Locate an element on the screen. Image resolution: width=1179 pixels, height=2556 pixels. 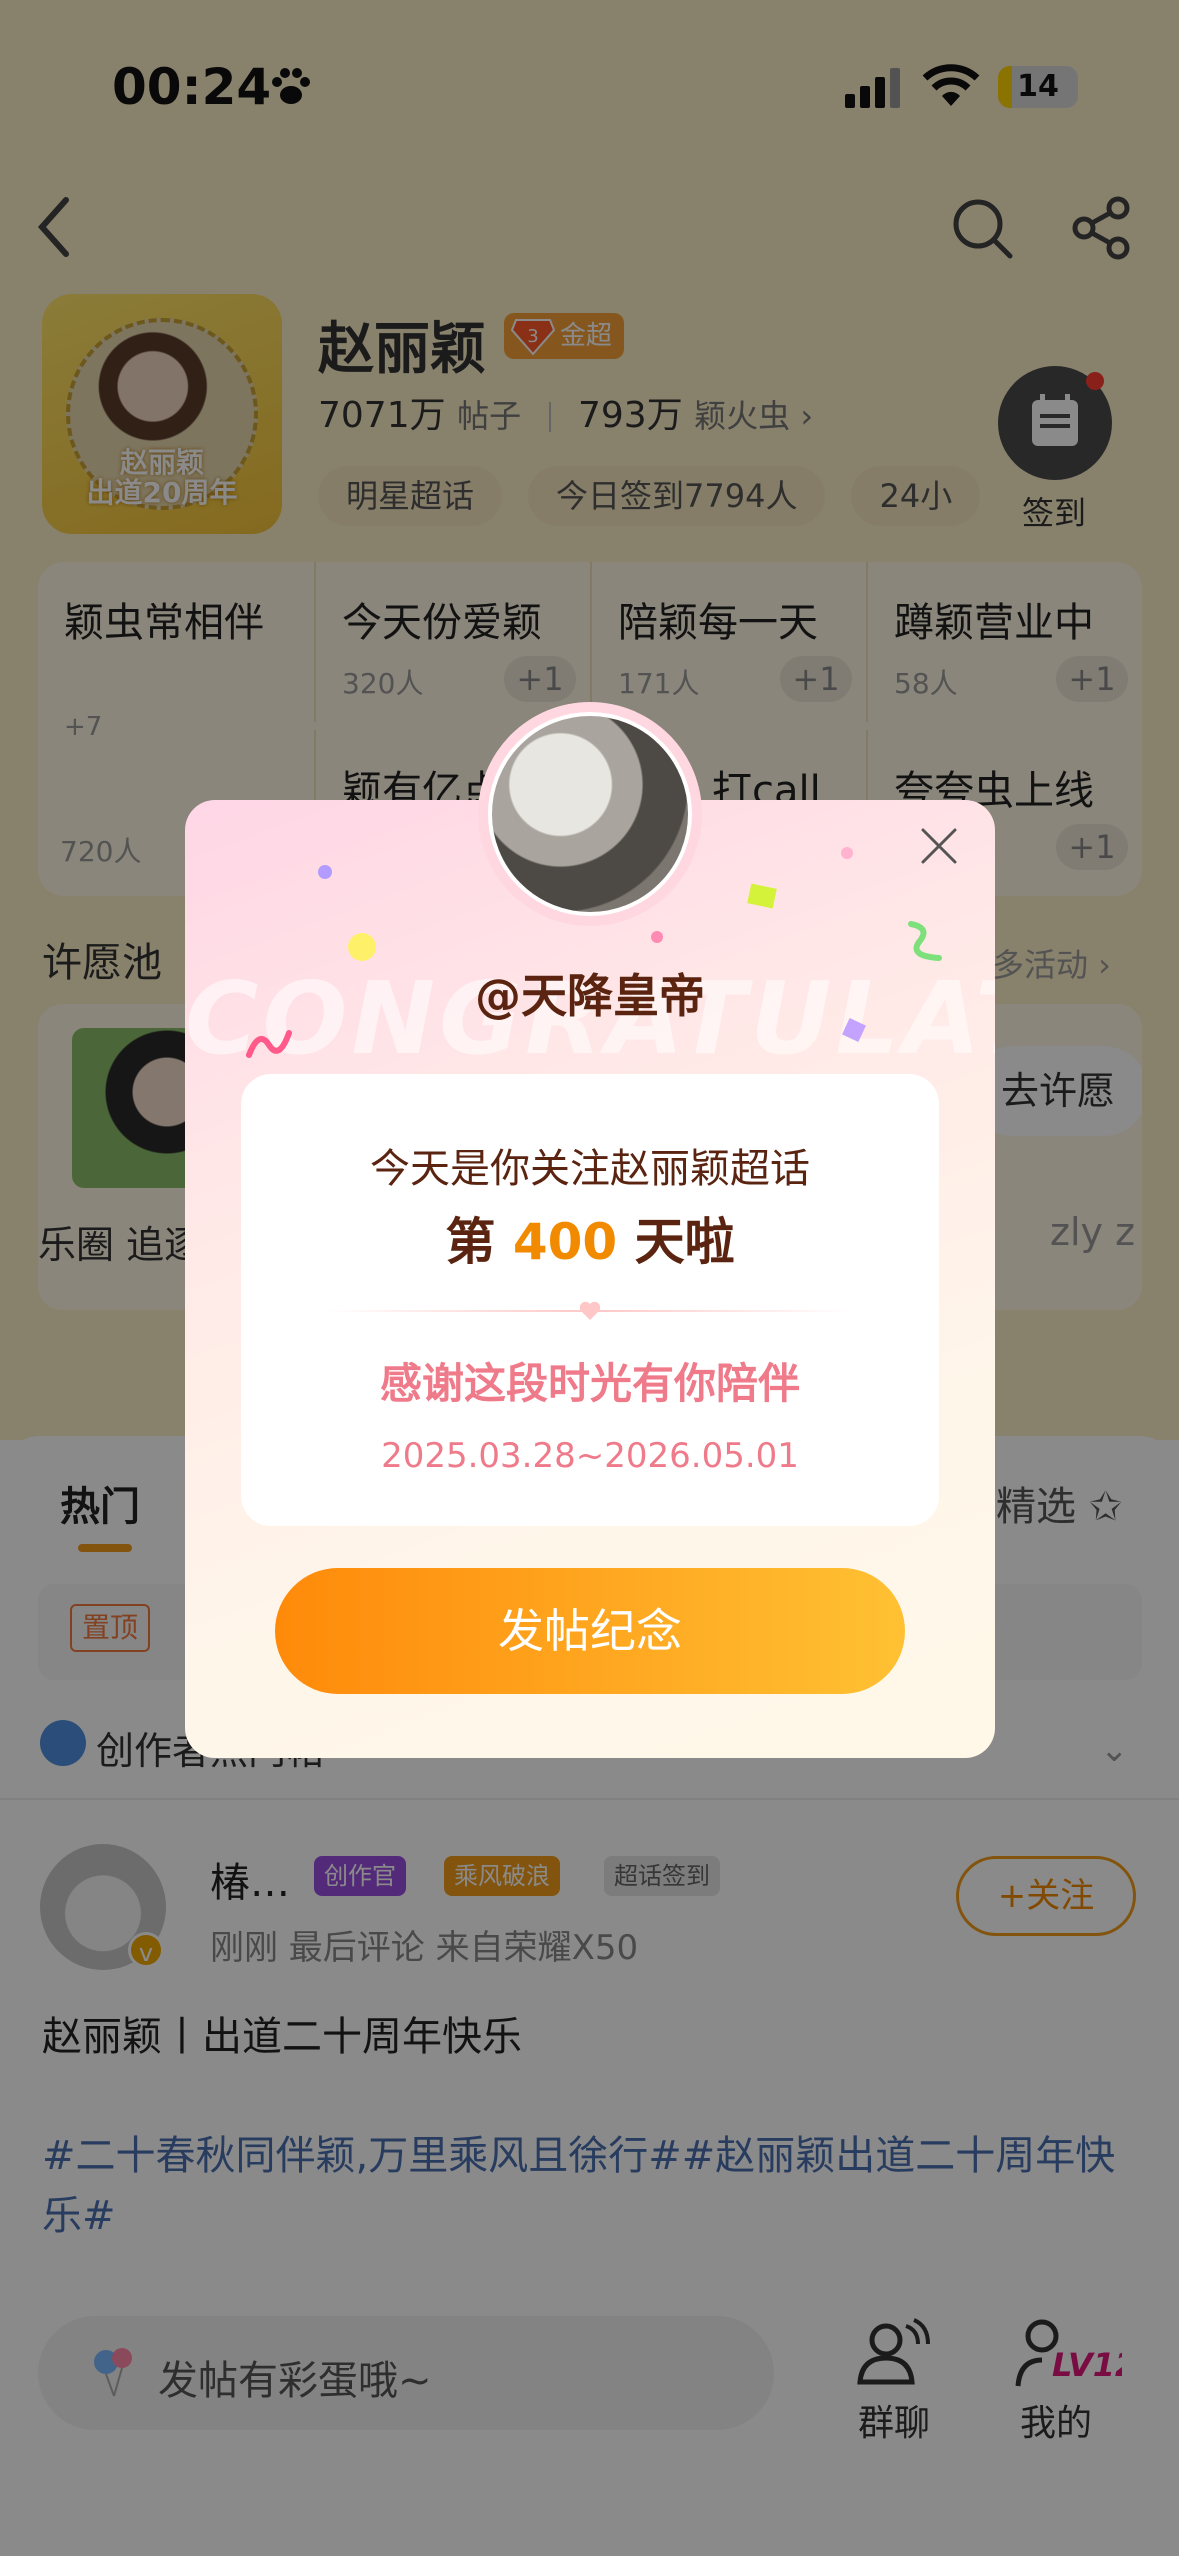
day-suffix: 天啦 is located at coordinates (676, 1242).